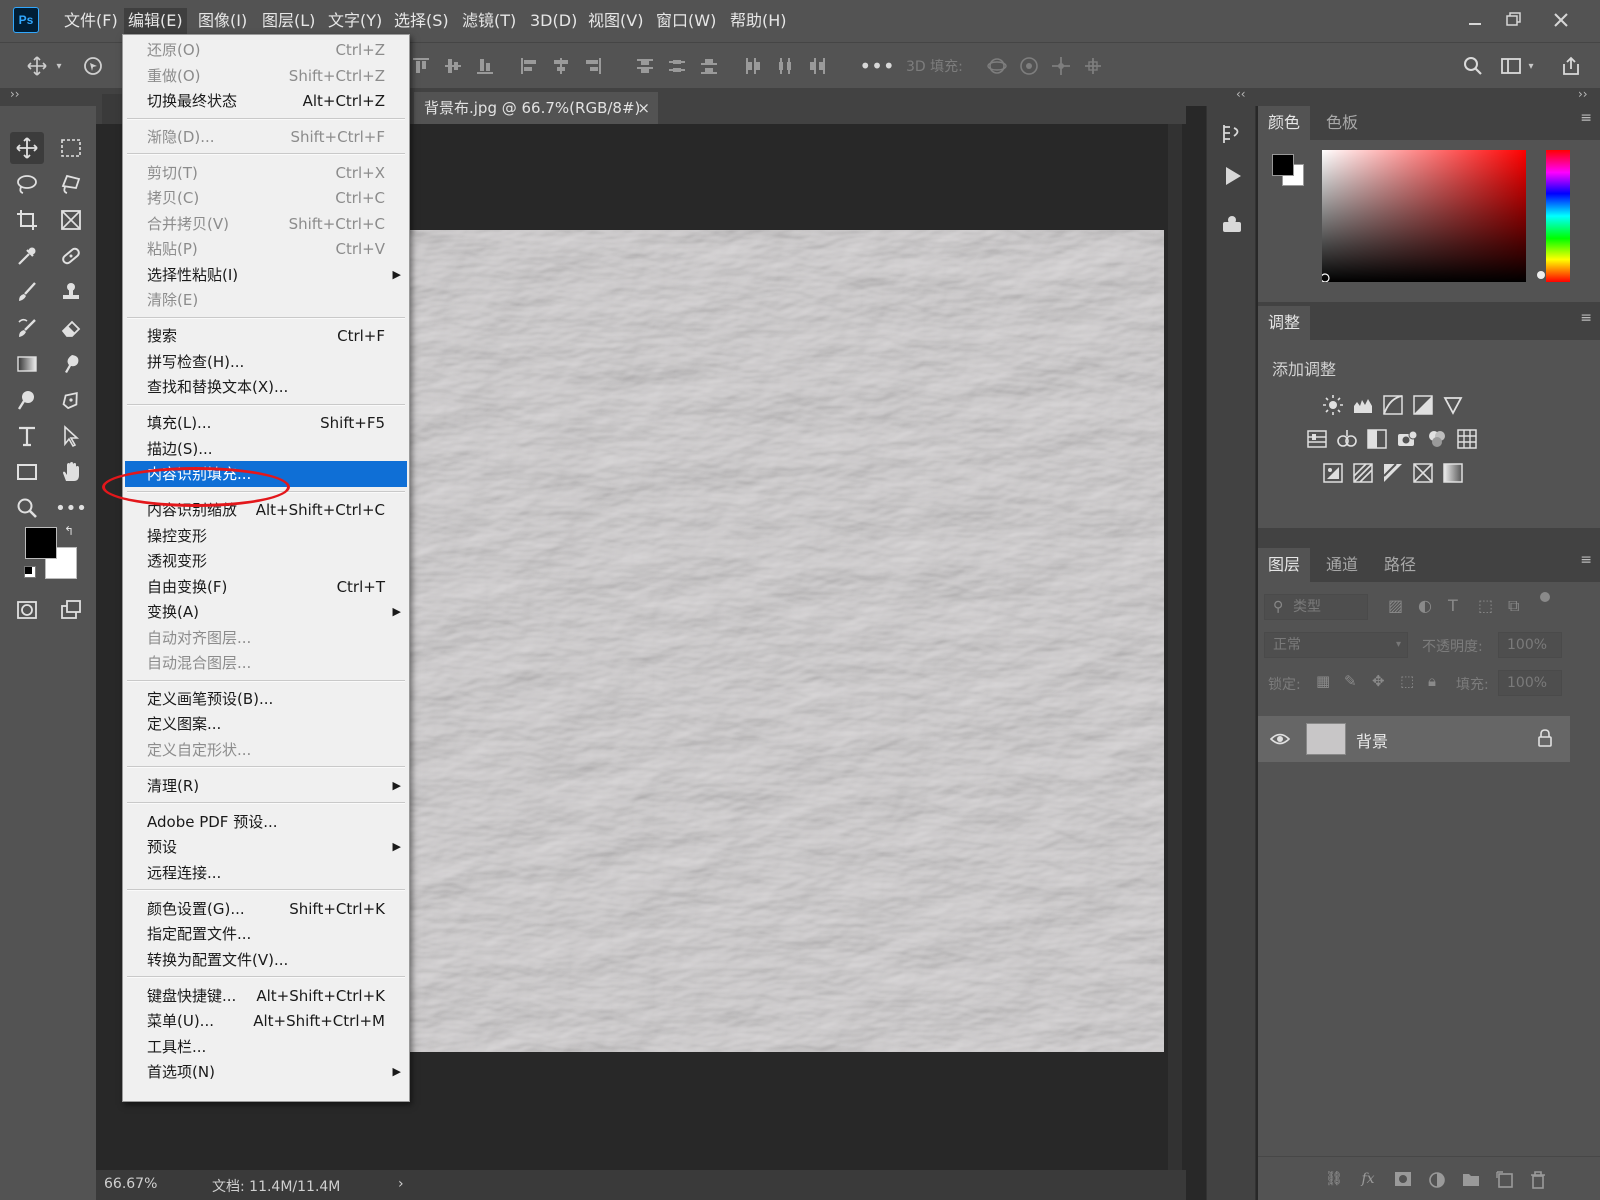  I want to click on history-panel-icon, so click(1232, 134).